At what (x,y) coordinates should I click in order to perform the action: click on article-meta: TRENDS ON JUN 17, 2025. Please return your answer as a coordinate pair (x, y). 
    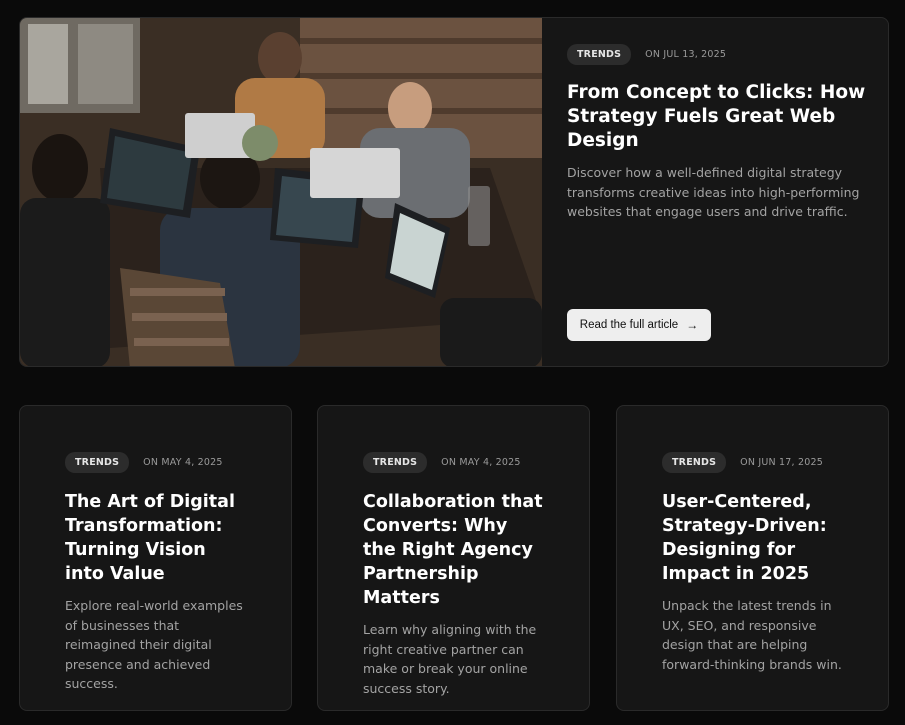
    Looking at the image, I should click on (752, 462).